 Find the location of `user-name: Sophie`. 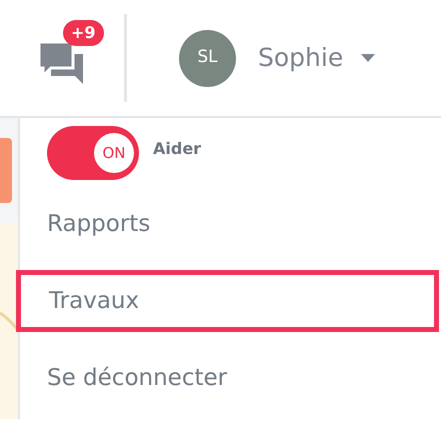

user-name: Sophie is located at coordinates (301, 58).